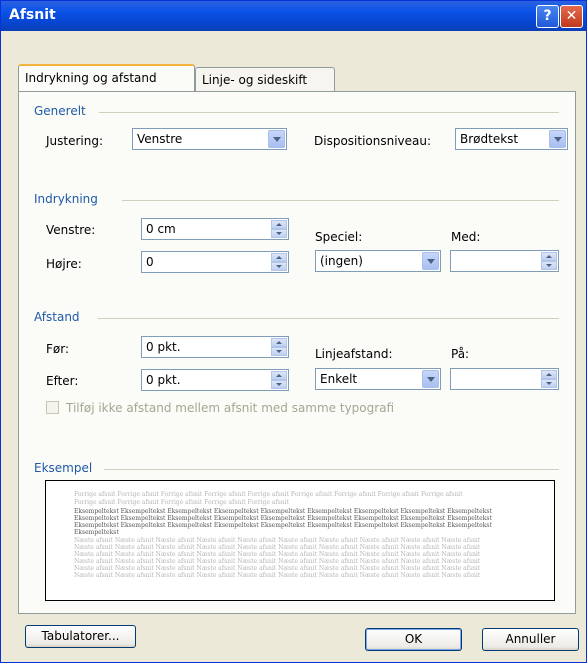 The image size is (587, 663). I want to click on line-spacing-label: Linjeafstand:, so click(354, 354).